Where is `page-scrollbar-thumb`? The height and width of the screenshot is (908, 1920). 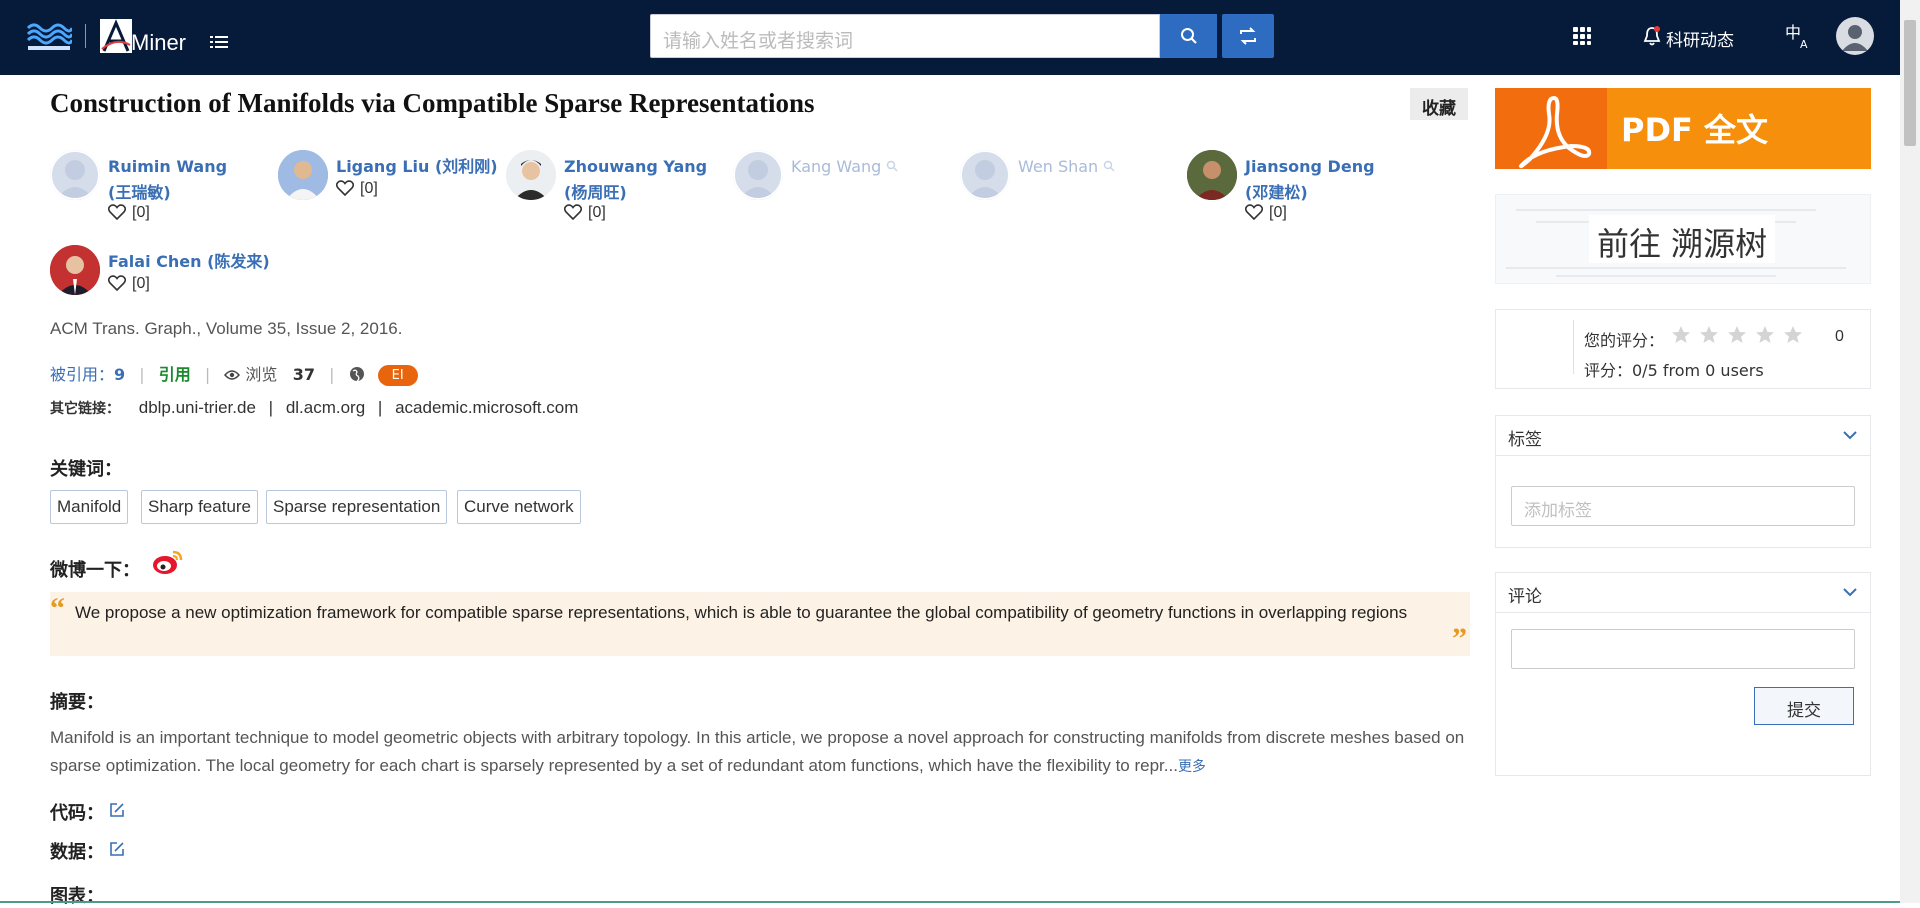 page-scrollbar-thumb is located at coordinates (1910, 83).